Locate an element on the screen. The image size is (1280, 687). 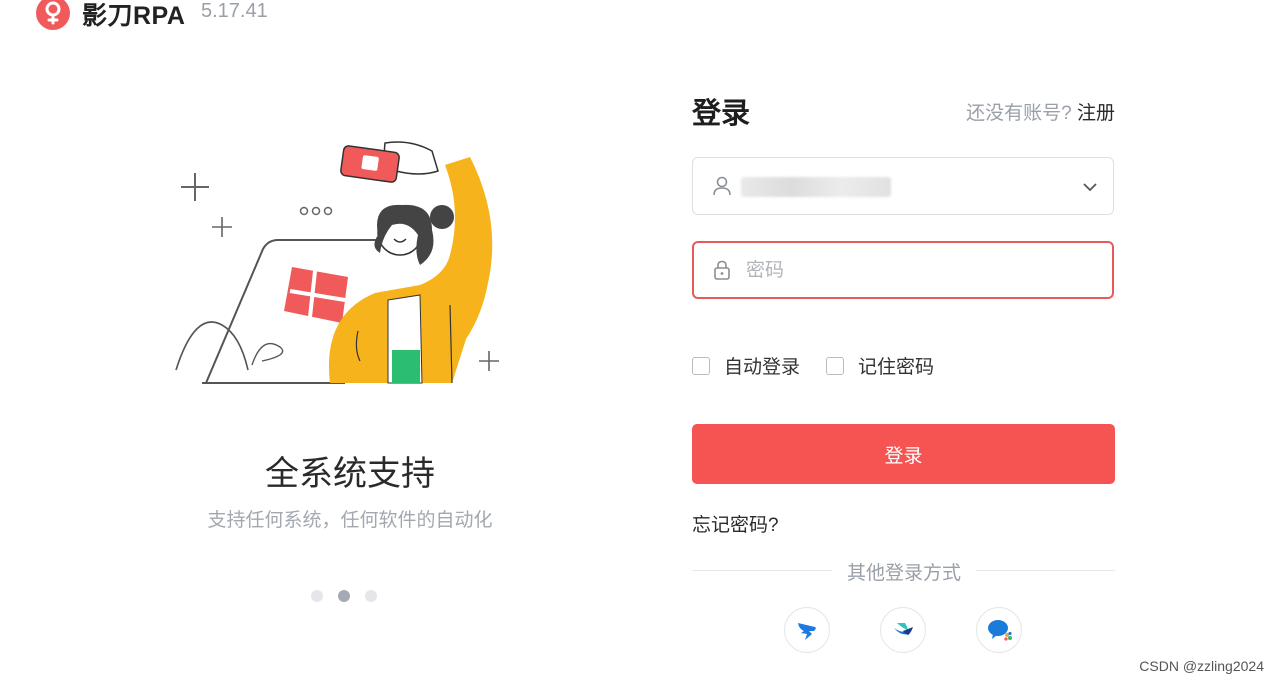
carousel-dots is located at coordinates (344, 596).